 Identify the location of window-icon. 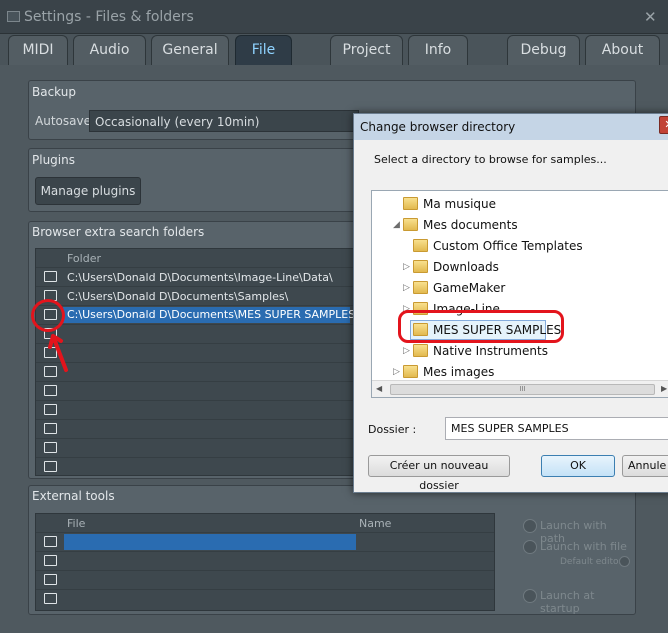
(13, 16).